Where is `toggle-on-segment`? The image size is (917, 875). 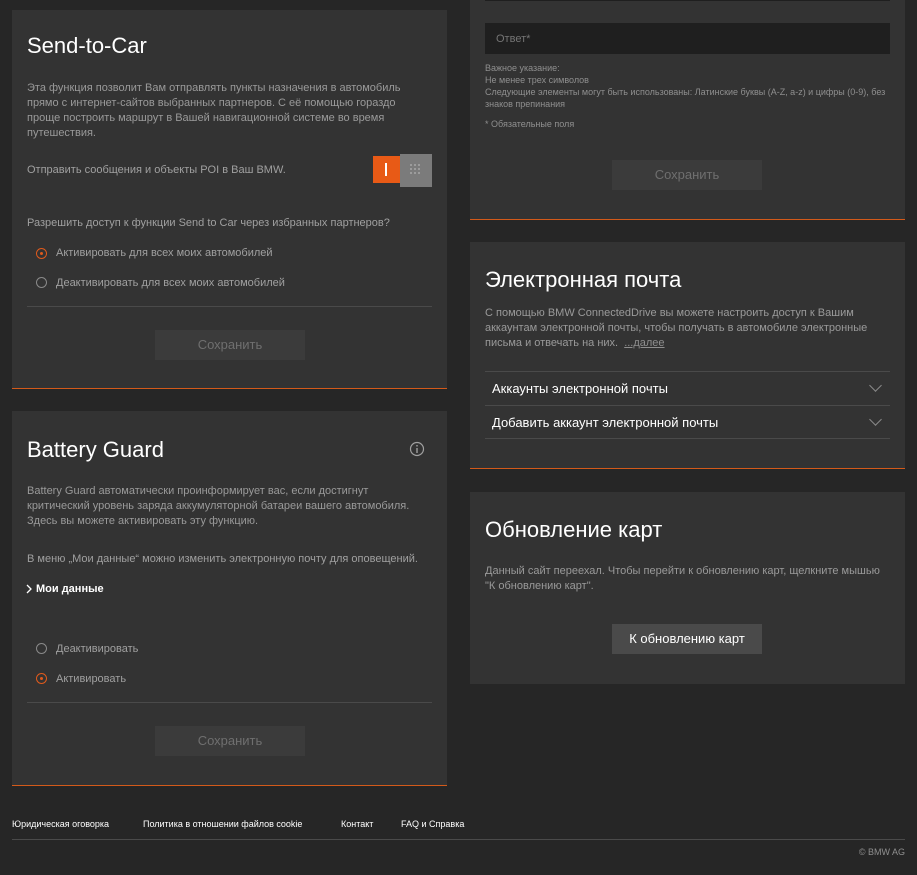
toggle-on-segment is located at coordinates (386, 169).